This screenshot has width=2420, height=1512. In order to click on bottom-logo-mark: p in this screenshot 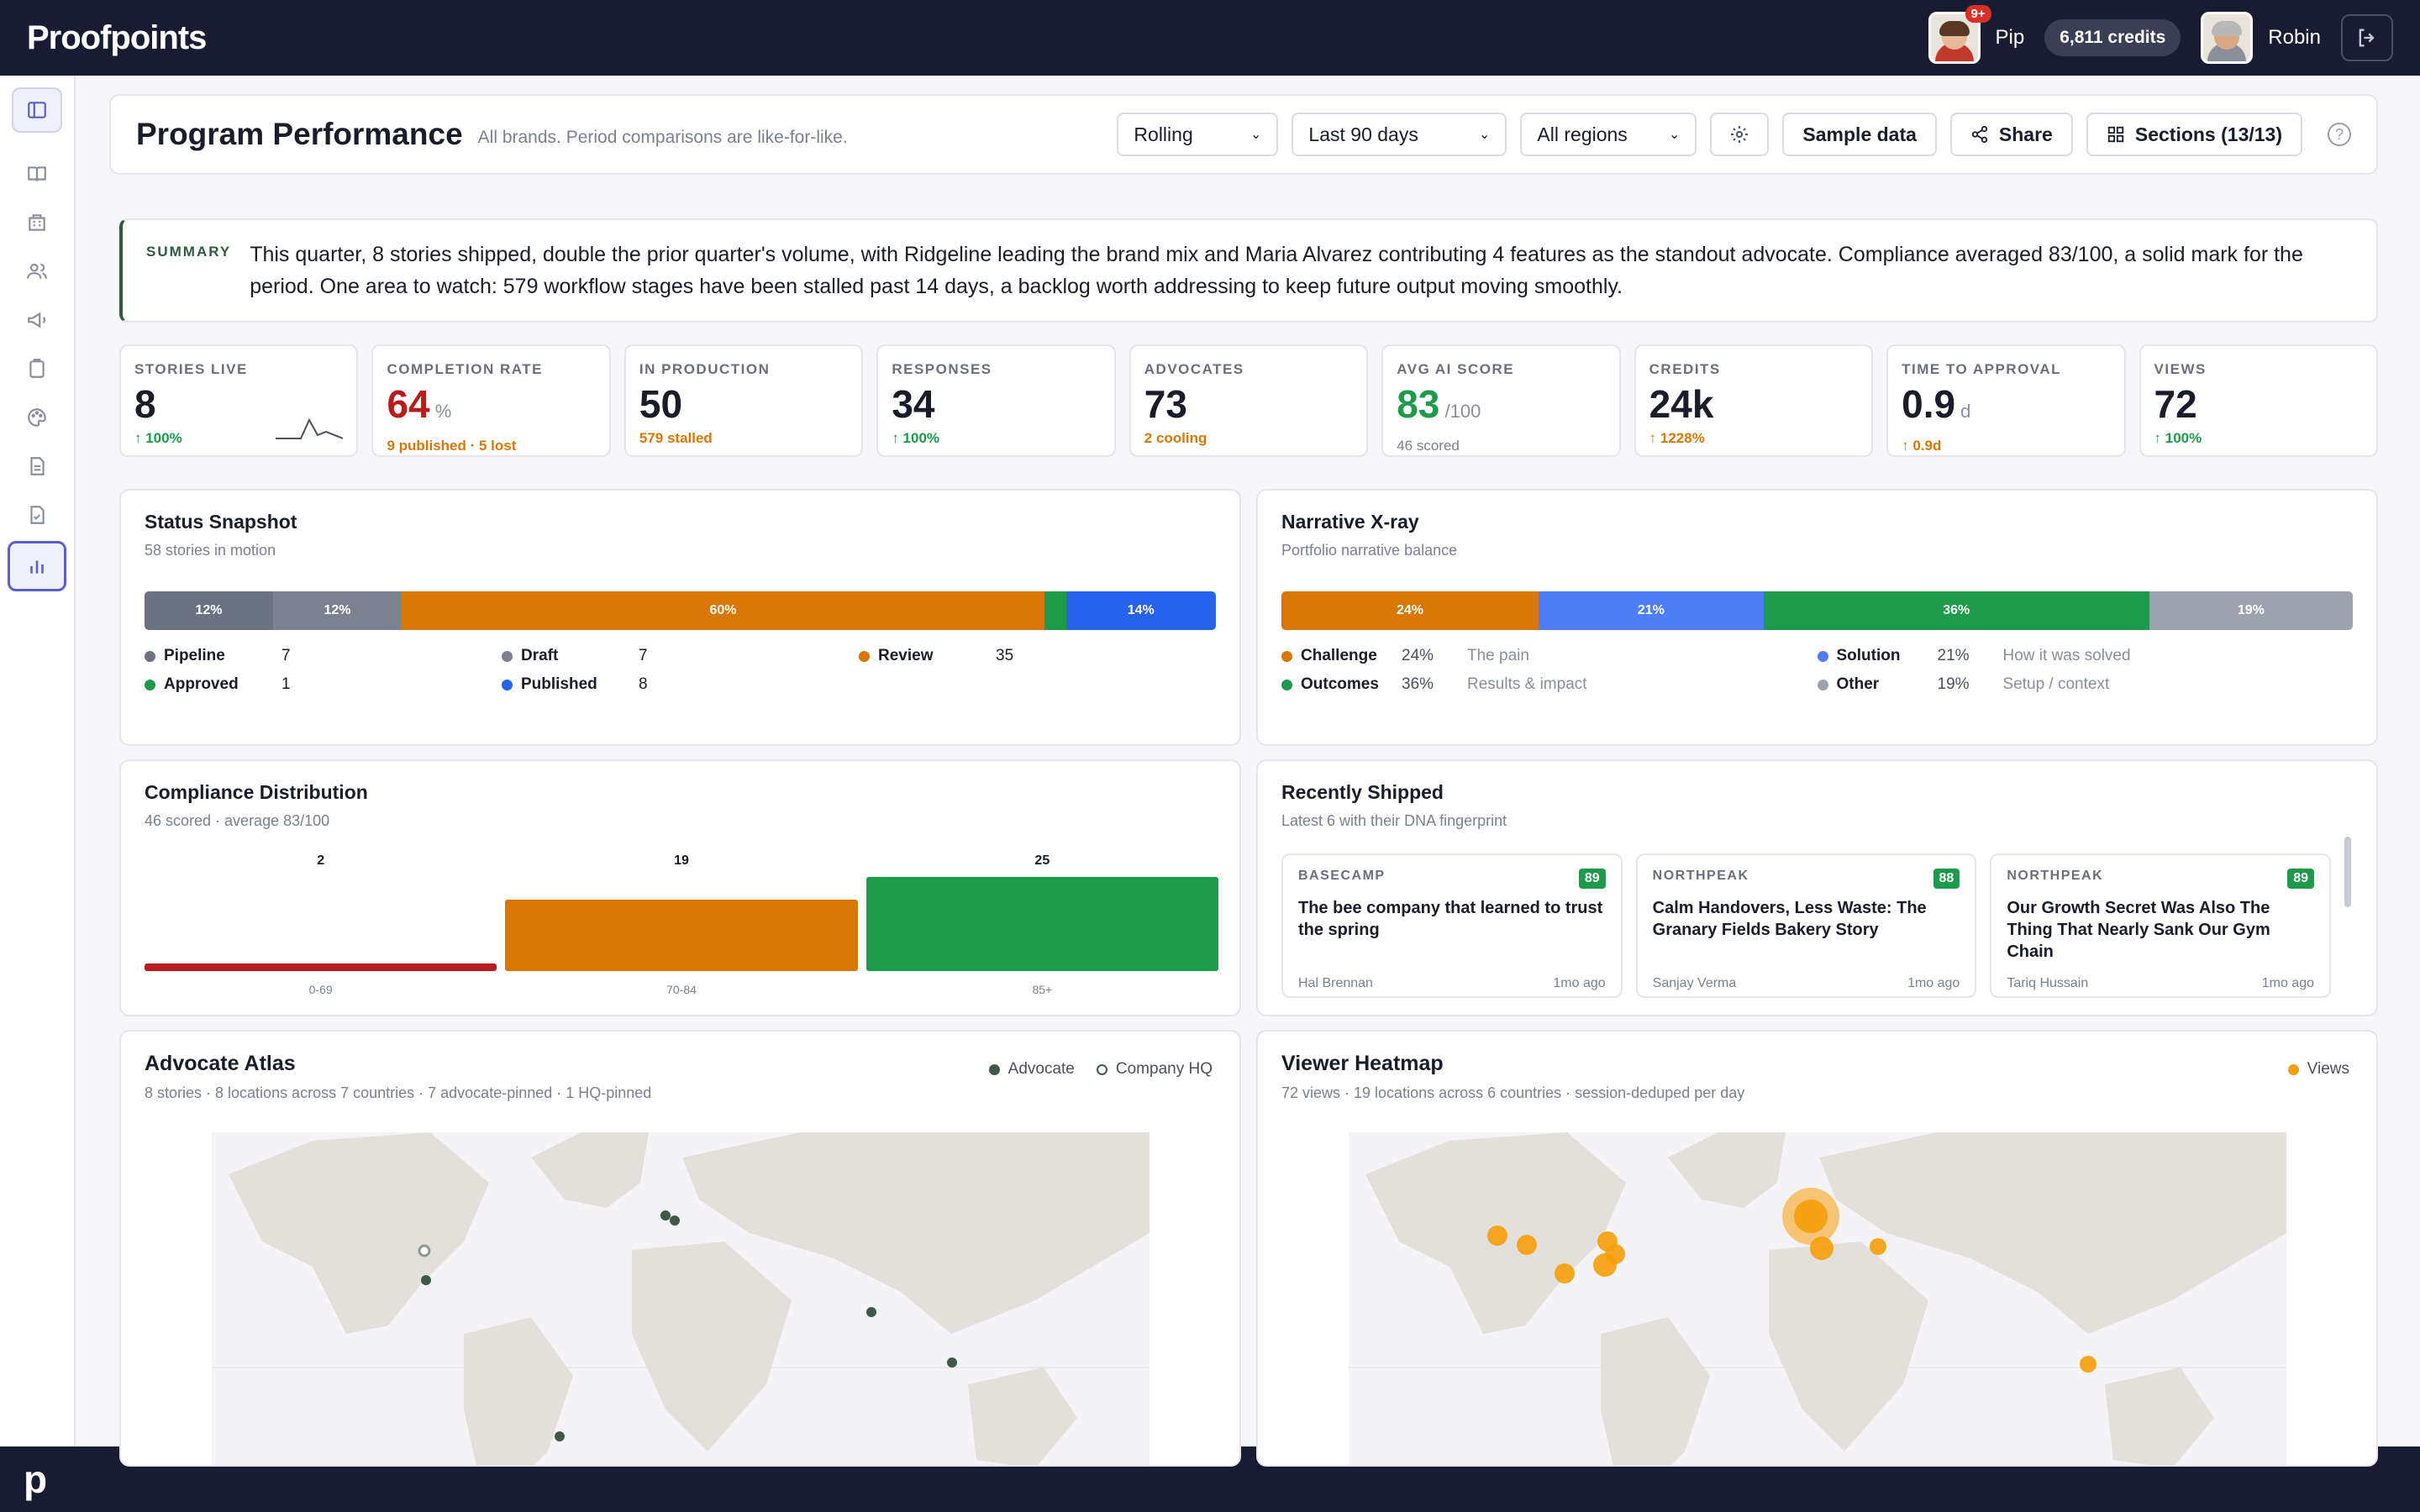, I will do `click(35, 1479)`.